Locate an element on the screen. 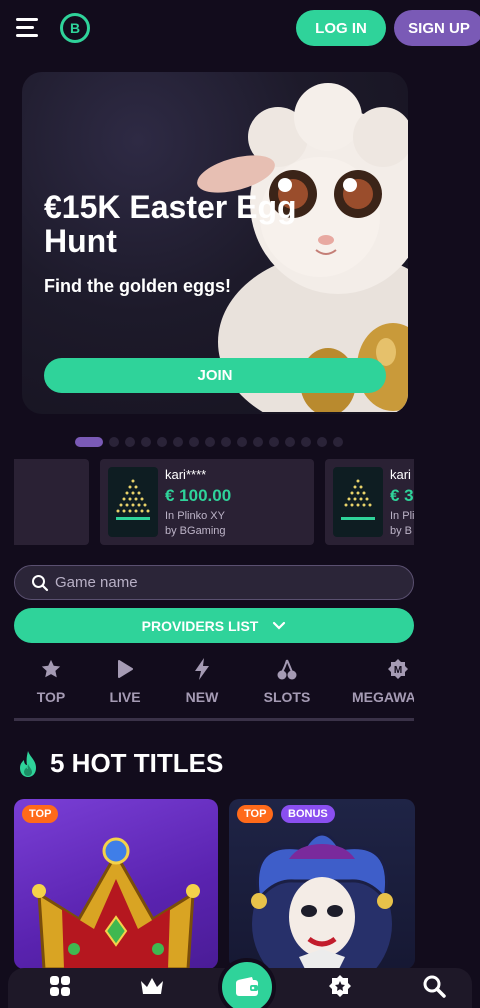  fire-icon is located at coordinates (28, 764).